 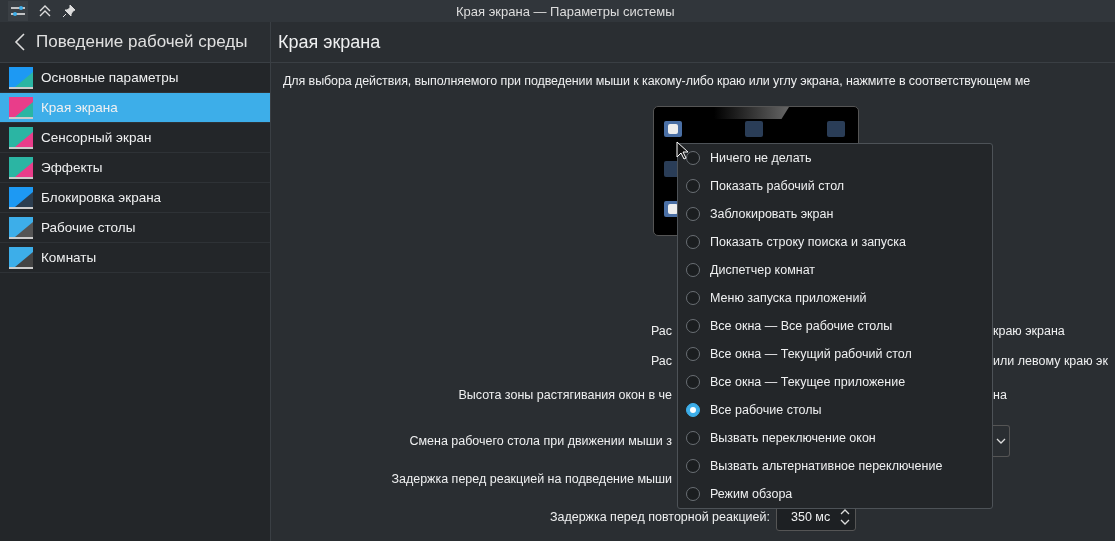 What do you see at coordinates (329, 42) in the screenshot?
I see `page-title: Края экрана` at bounding box center [329, 42].